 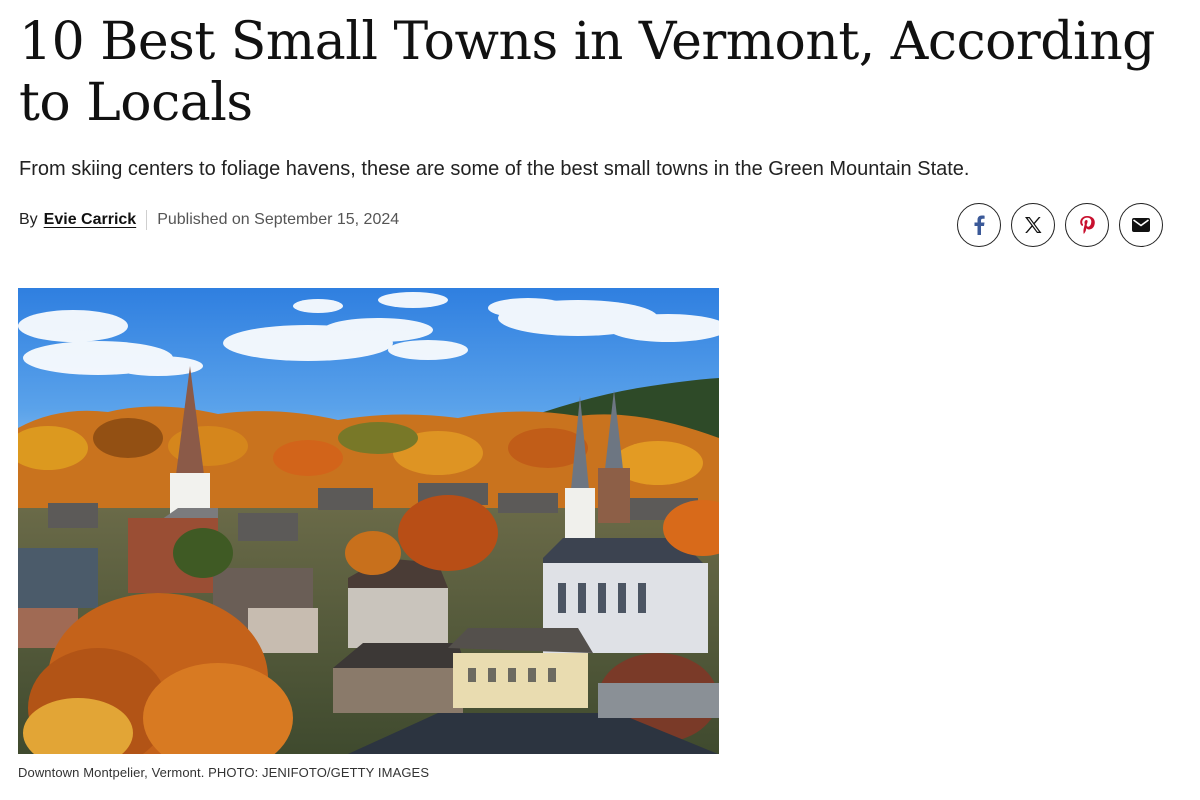 I want to click on facebook-icon, so click(x=979, y=225).